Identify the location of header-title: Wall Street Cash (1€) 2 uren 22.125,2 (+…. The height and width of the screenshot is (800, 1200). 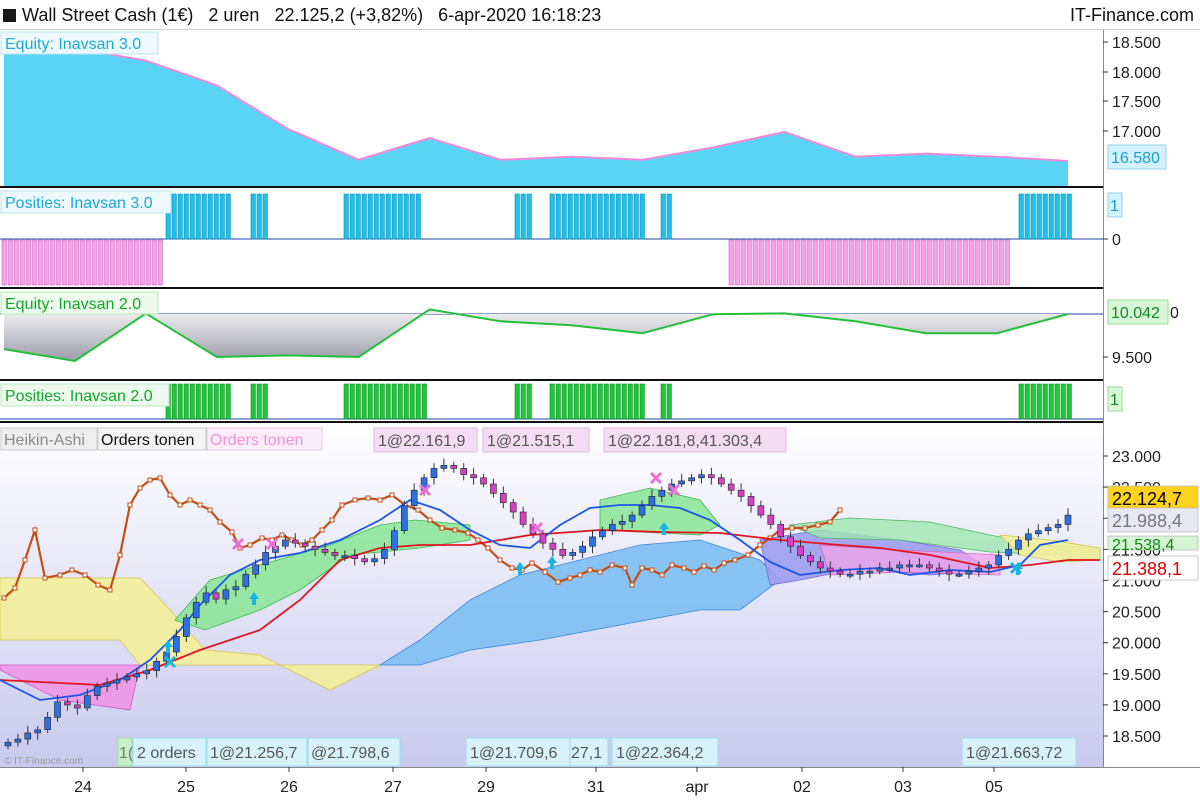
(311, 15).